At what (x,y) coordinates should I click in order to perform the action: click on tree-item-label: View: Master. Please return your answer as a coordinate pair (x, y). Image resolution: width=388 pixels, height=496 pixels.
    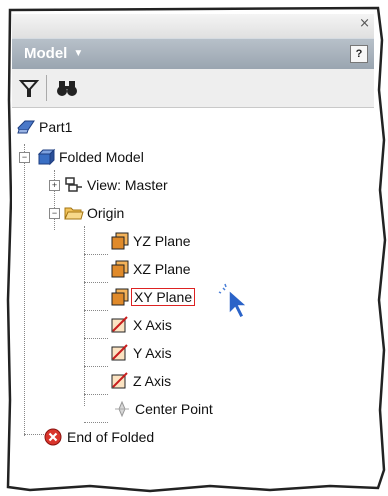
    Looking at the image, I should click on (127, 185).